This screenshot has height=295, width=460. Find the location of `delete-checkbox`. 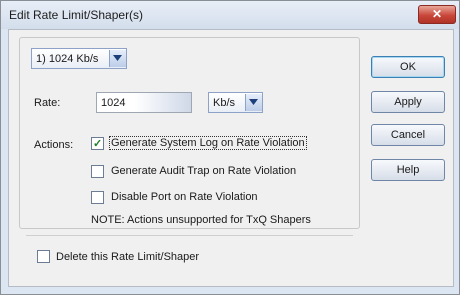

delete-checkbox is located at coordinates (43, 256).